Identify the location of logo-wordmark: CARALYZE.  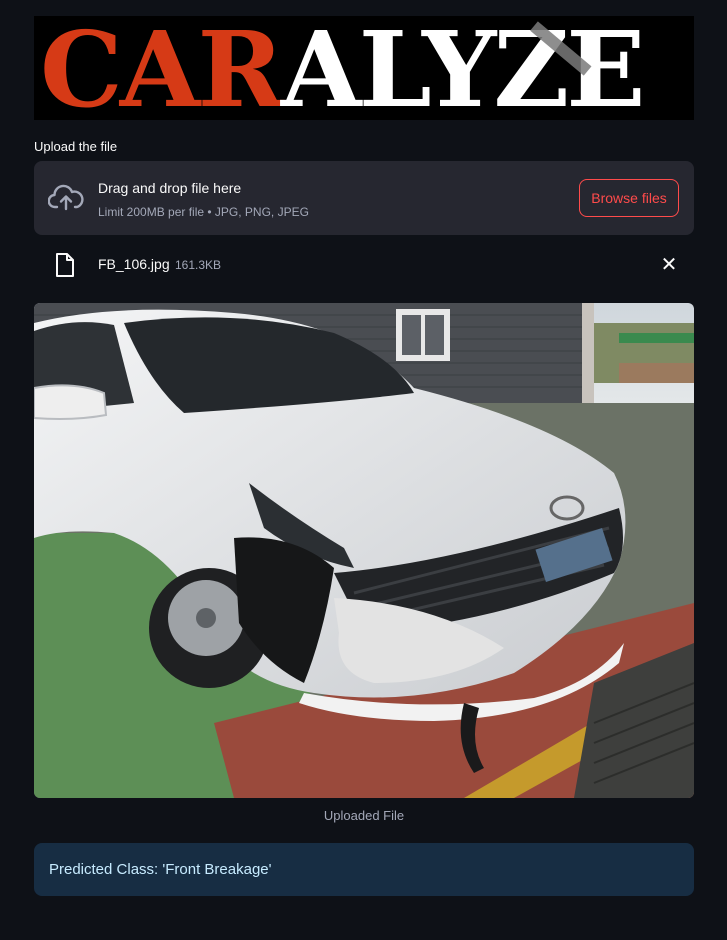
(342, 68).